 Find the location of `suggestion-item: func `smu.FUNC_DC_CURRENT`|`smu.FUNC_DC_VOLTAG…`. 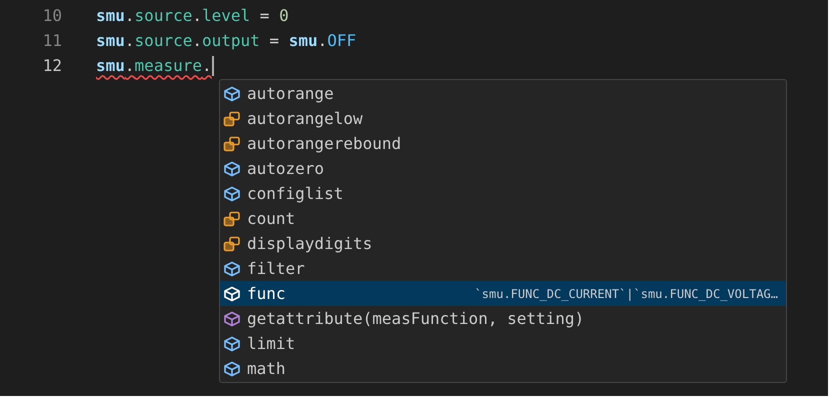

suggestion-item: func `smu.FUNC_DC_CURRENT`|`smu.FUNC_DC_VOLTAG… is located at coordinates (503, 293).